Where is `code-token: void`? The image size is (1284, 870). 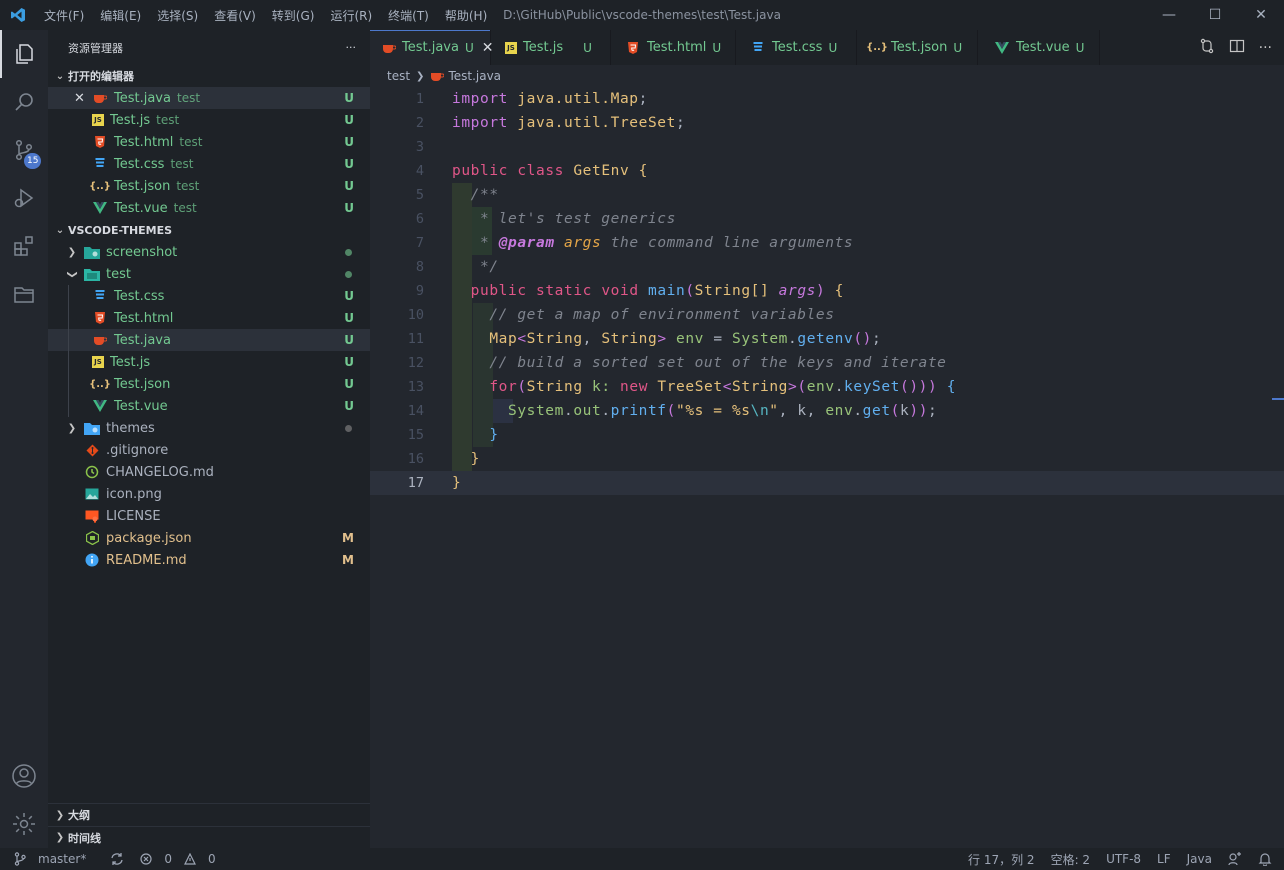 code-token: void is located at coordinates (620, 291).